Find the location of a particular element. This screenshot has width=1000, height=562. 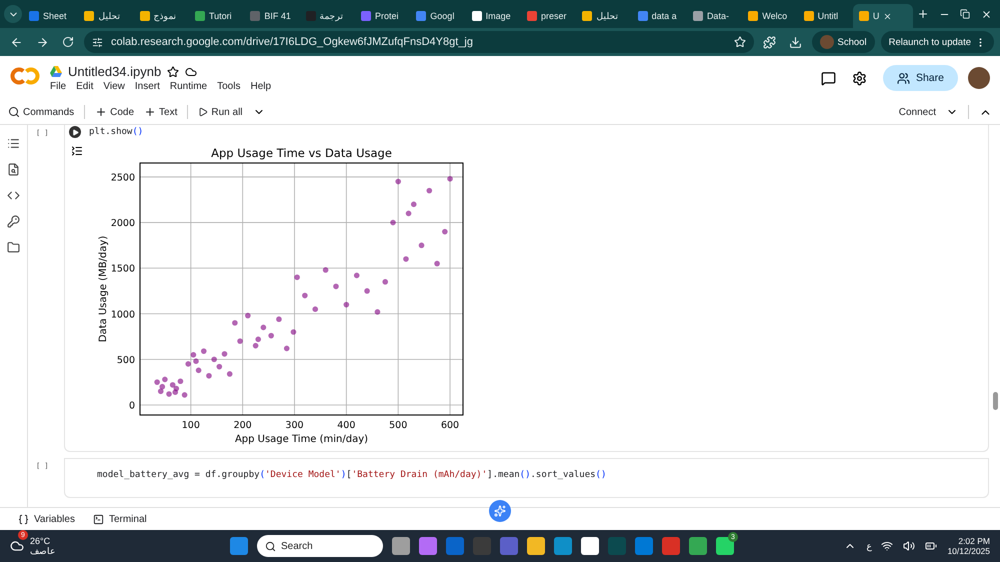

table-of-contents-icon is located at coordinates (13, 143).